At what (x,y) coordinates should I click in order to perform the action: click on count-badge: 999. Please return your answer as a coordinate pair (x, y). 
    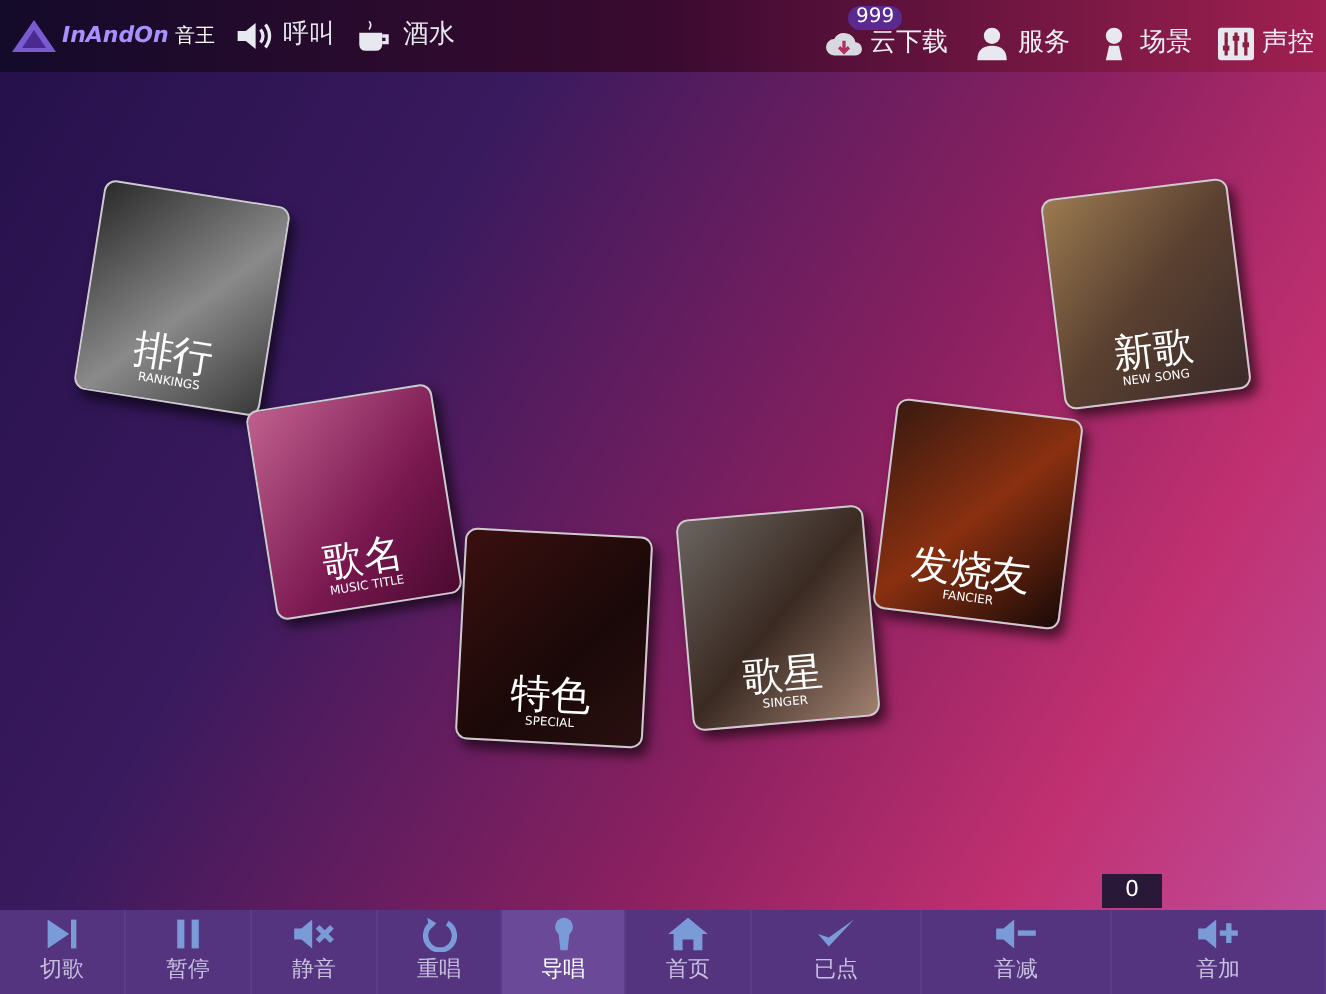
    Looking at the image, I should click on (875, 18).